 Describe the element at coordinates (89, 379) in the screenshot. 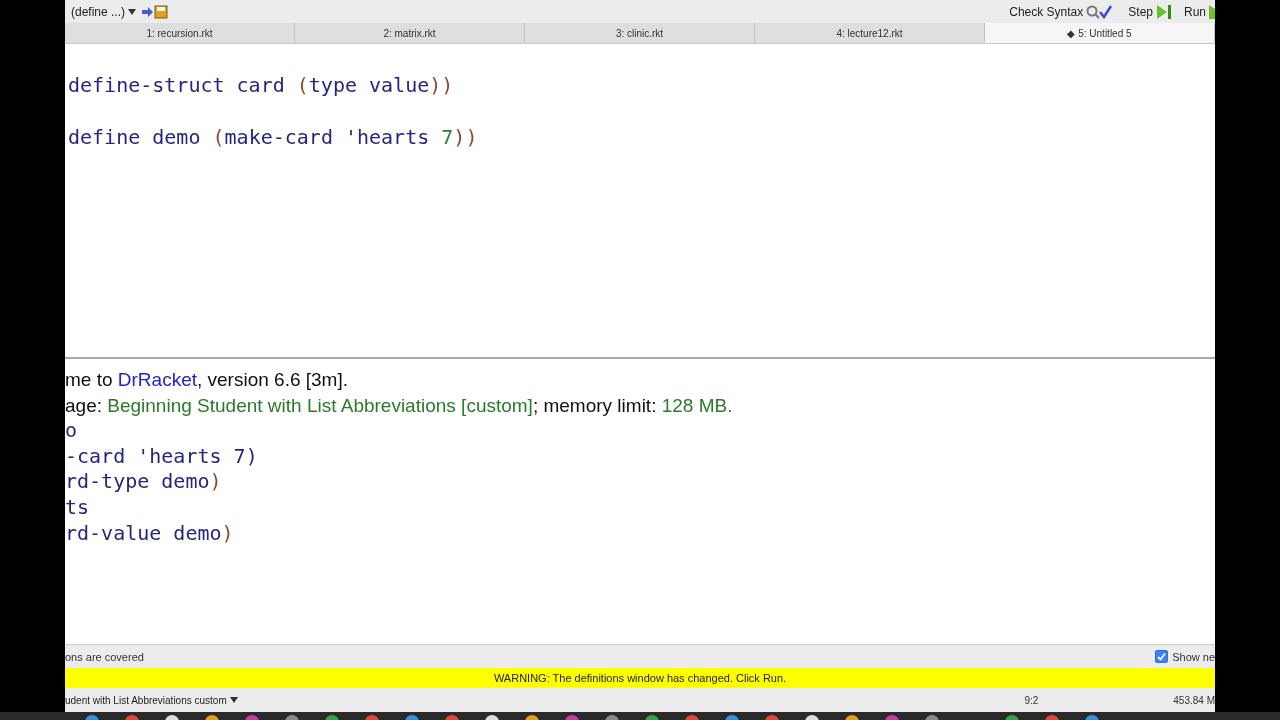

I see `code-token: me to` at that location.